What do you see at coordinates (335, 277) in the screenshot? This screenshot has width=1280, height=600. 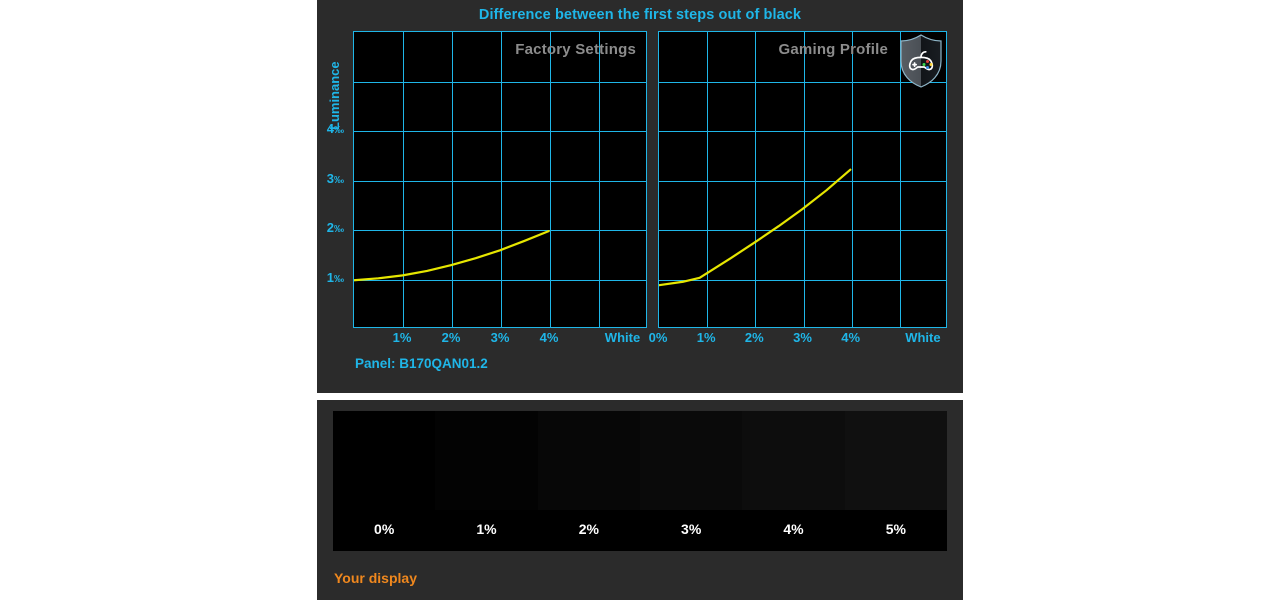 I see `y-axis-tick-1: 1‰` at bounding box center [335, 277].